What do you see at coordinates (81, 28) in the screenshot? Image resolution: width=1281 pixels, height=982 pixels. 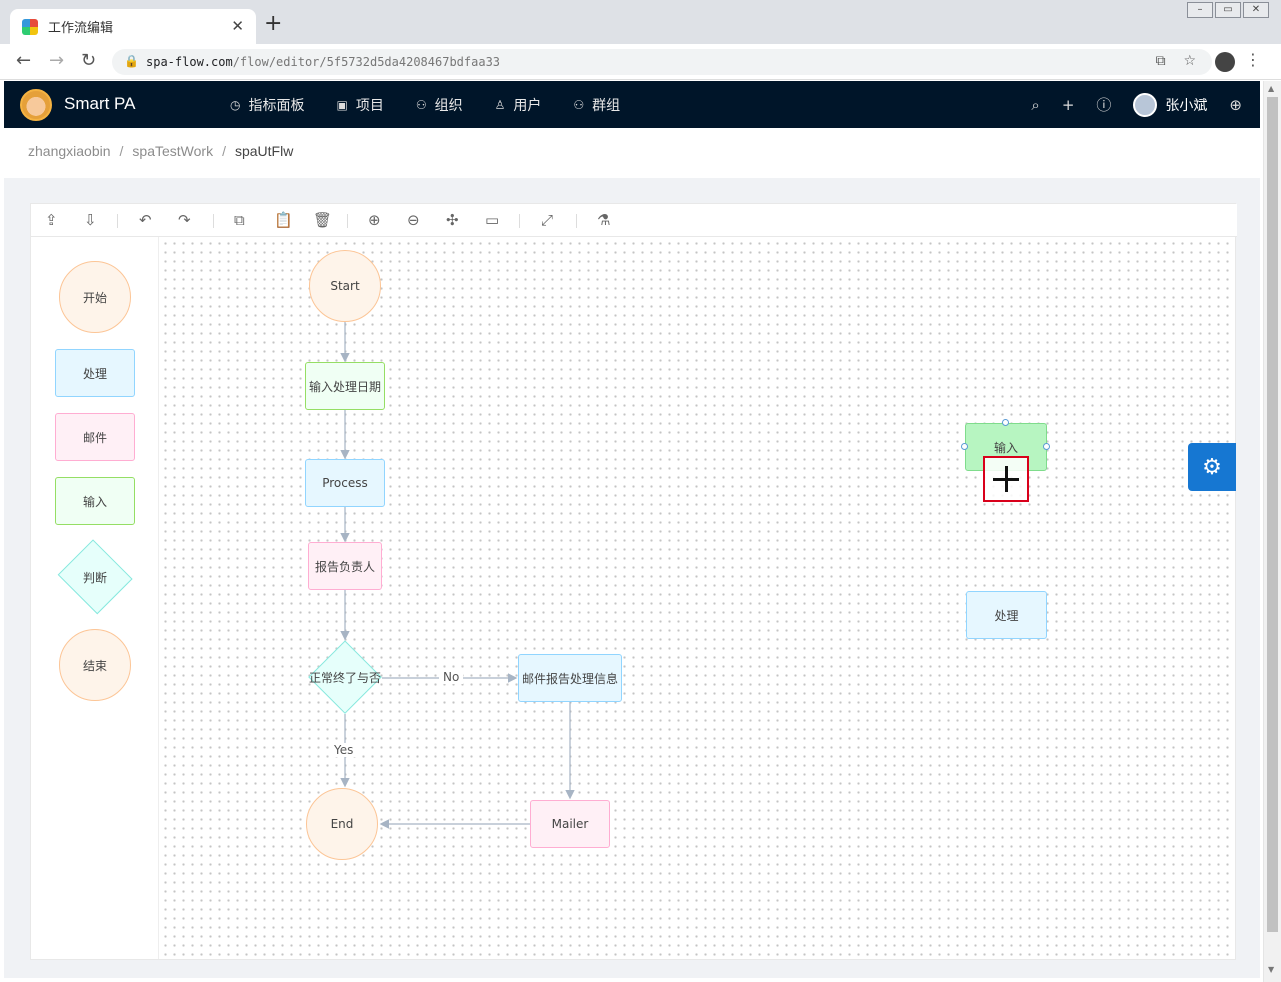 I see `tab-title: 工作流编辑` at bounding box center [81, 28].